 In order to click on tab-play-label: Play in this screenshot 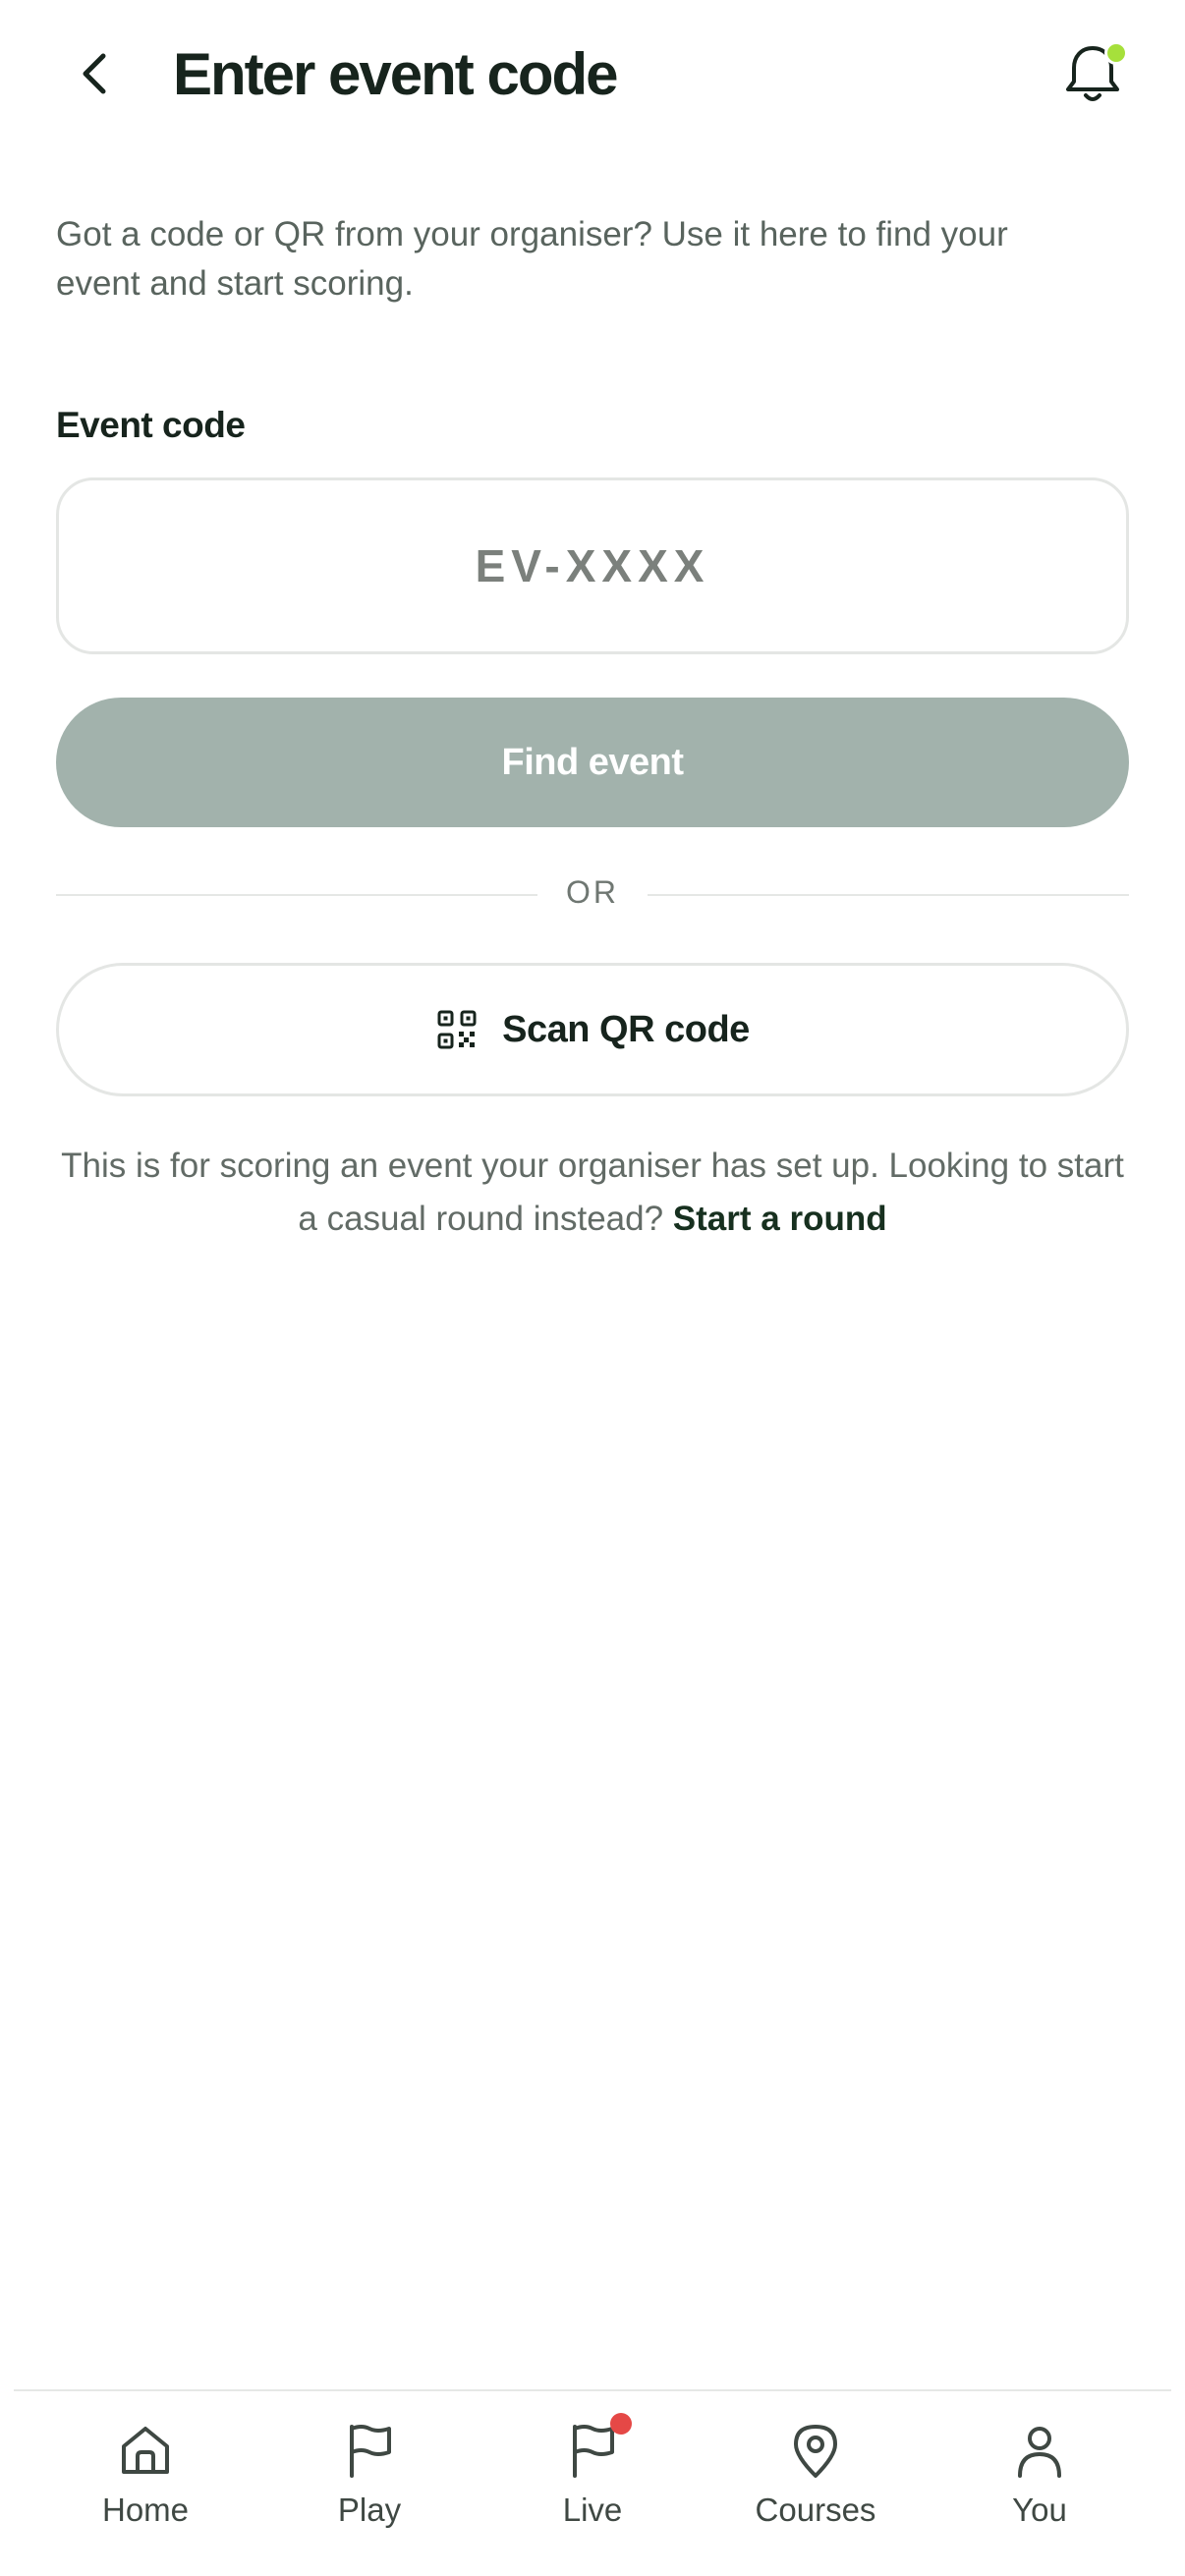, I will do `click(370, 2510)`.